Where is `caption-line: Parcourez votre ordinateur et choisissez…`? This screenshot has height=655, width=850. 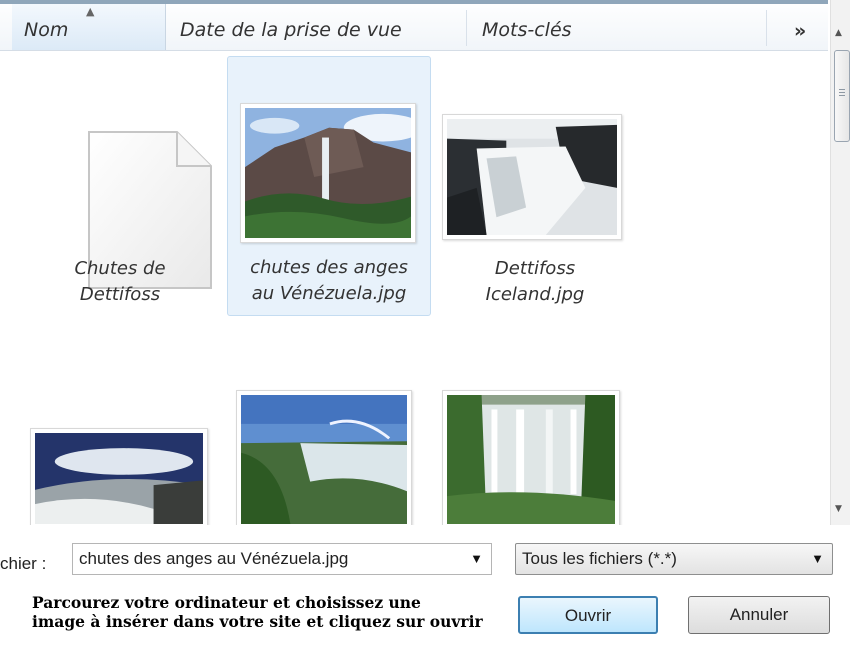 caption-line: Parcourez votre ordinateur et choisissez… is located at coordinates (226, 602).